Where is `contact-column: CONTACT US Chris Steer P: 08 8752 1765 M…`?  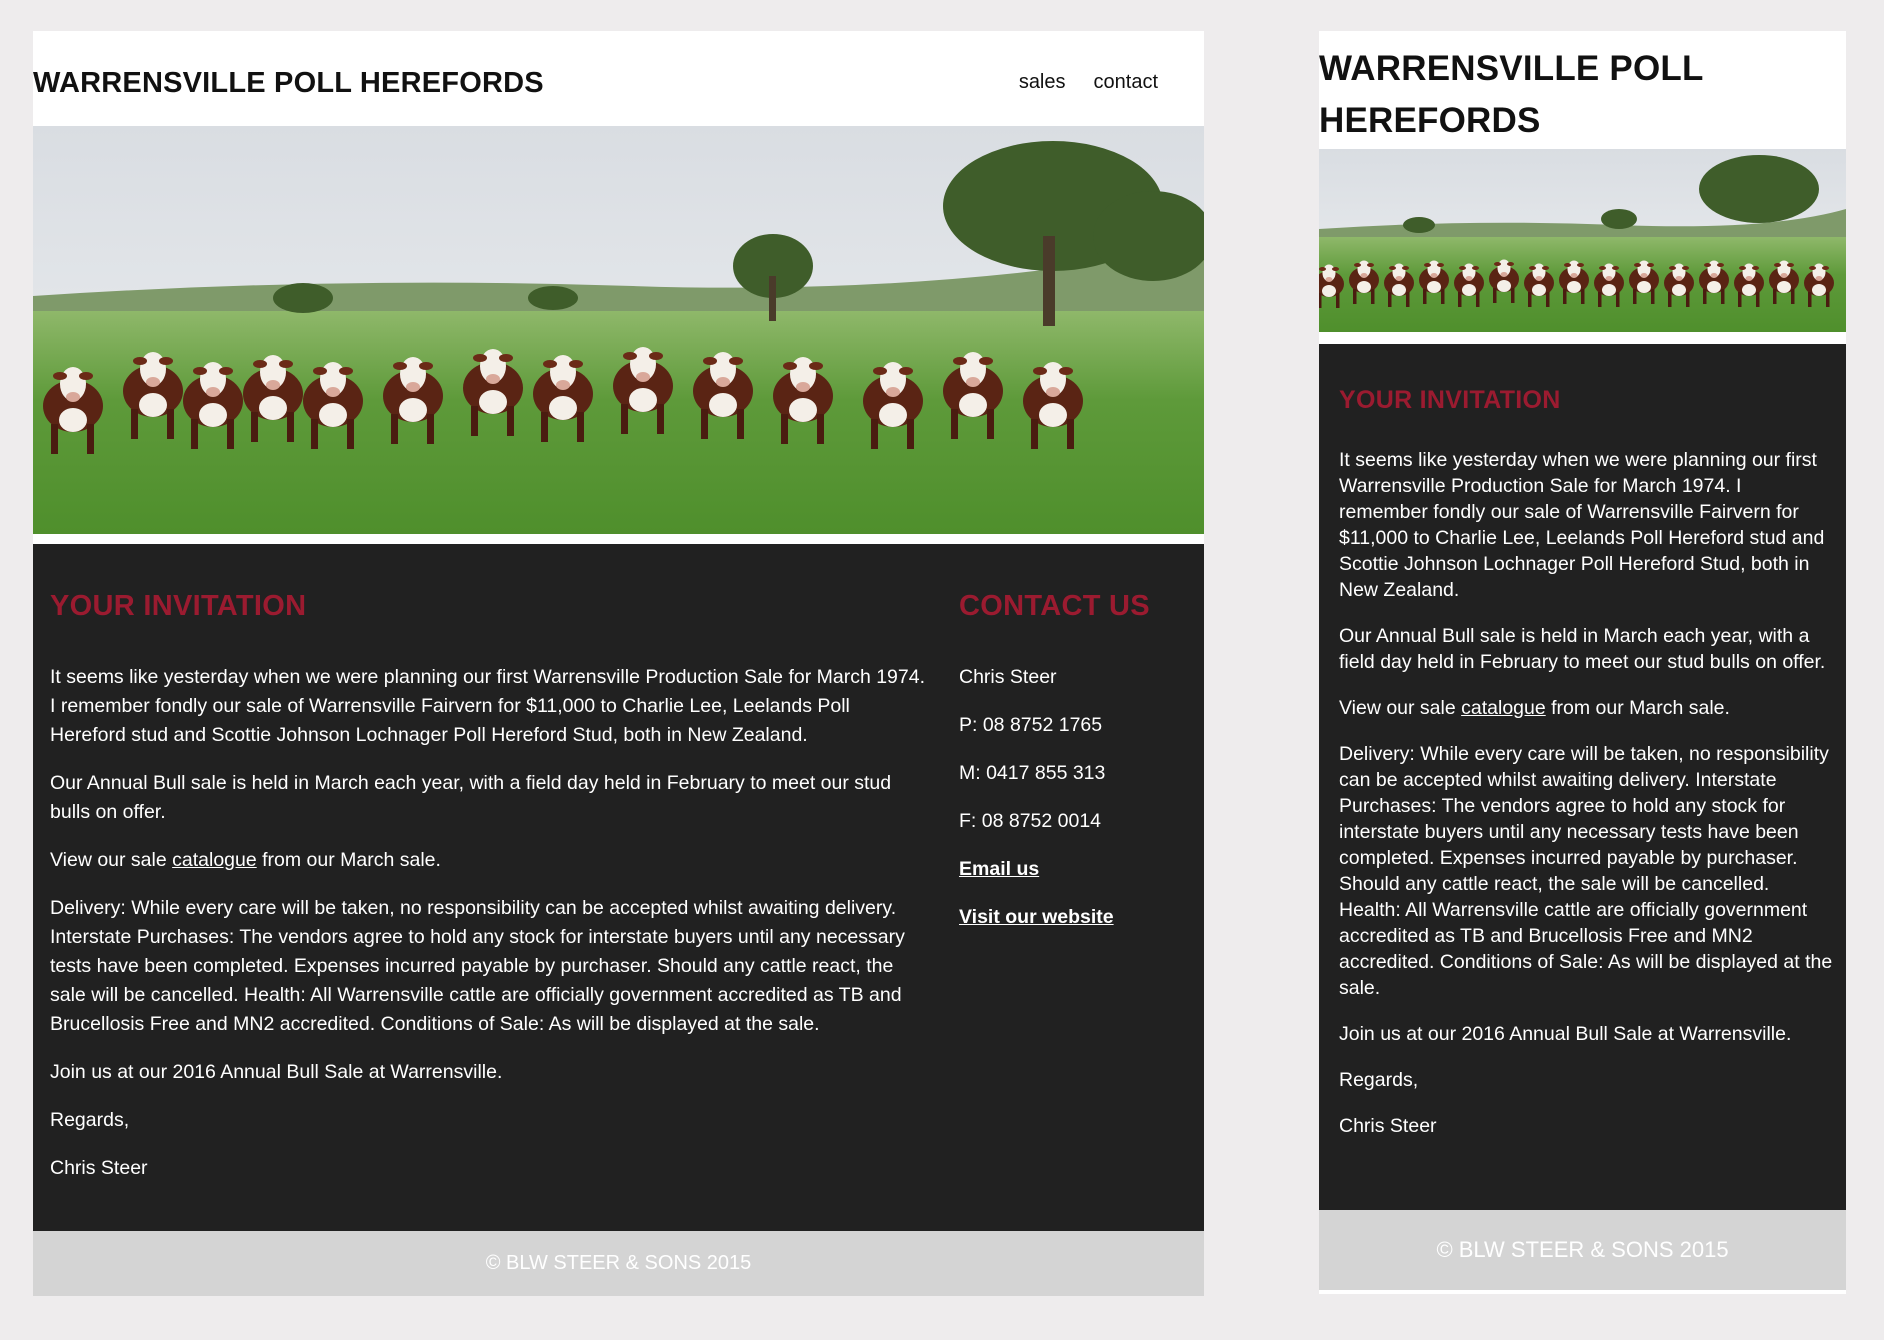 contact-column: CONTACT US Chris Steer P: 08 8752 1765 M… is located at coordinates (1074, 770).